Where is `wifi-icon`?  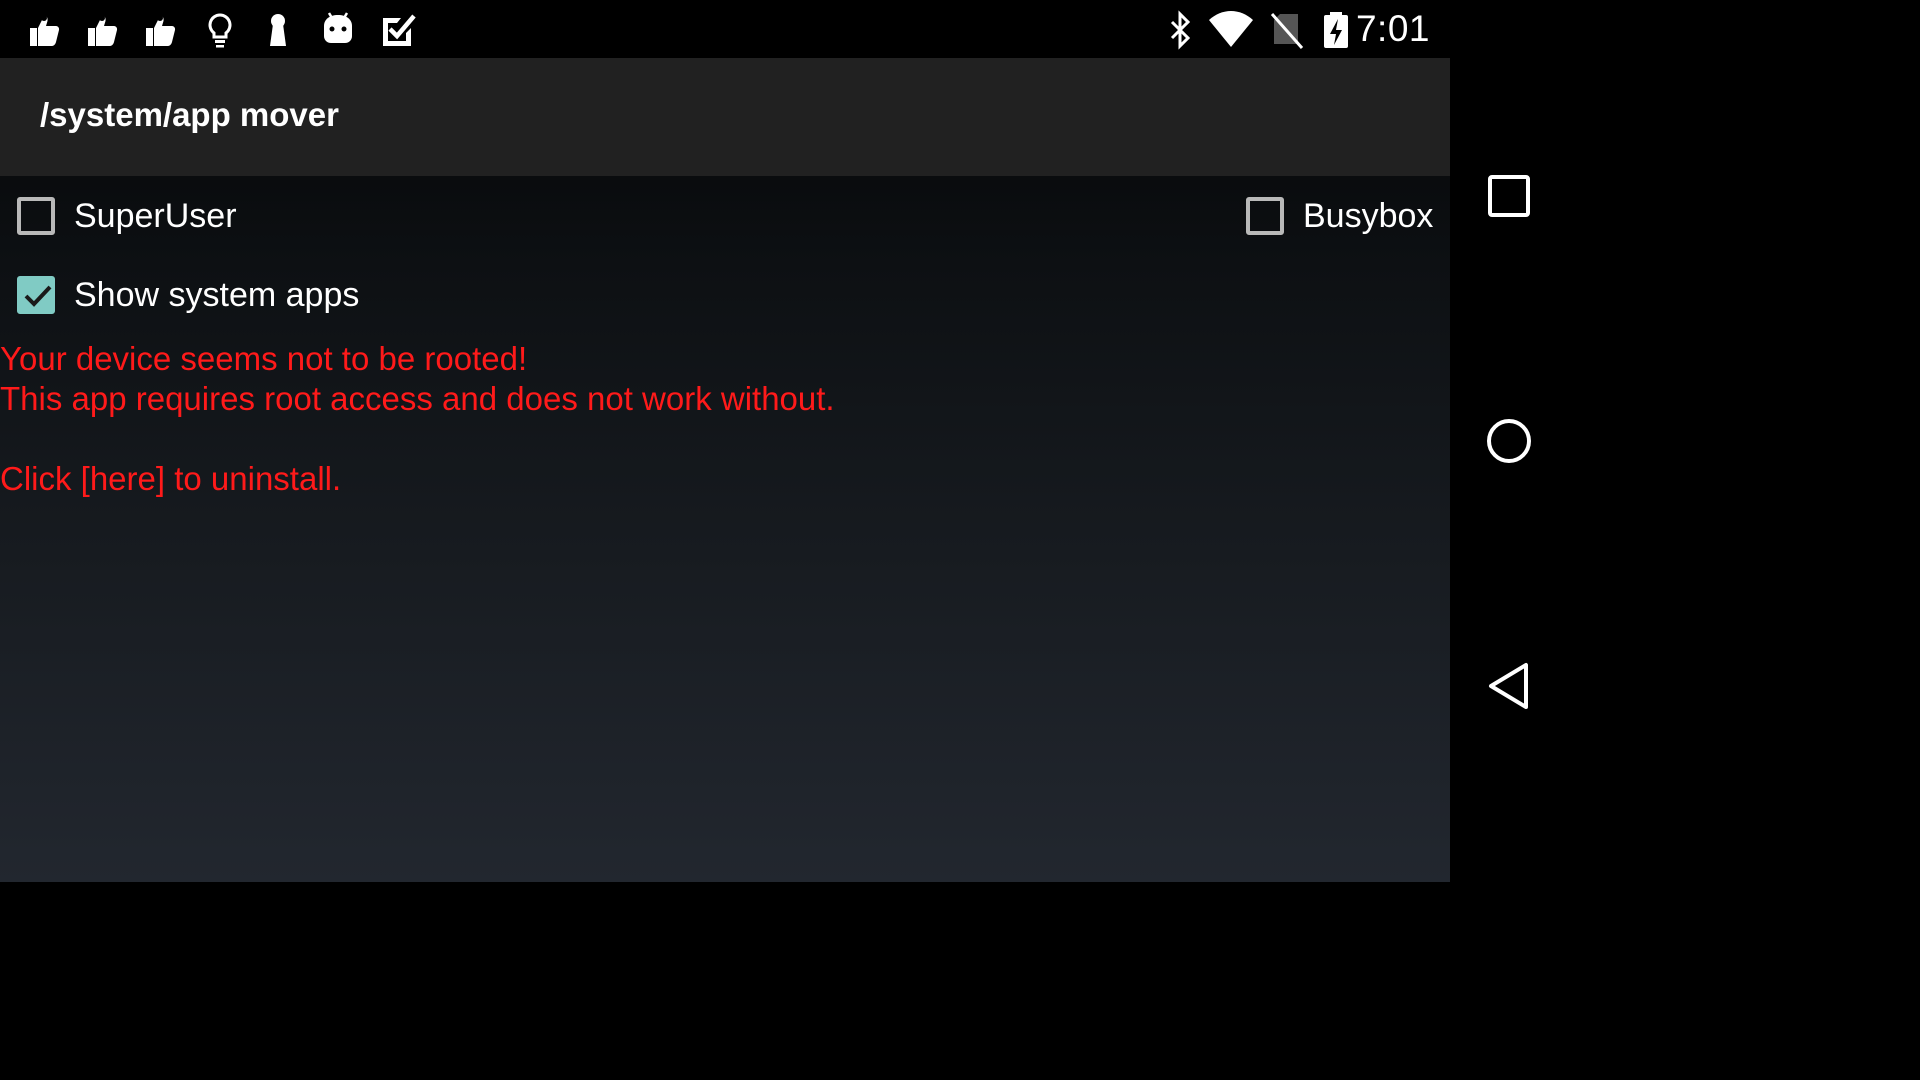 wifi-icon is located at coordinates (1231, 30).